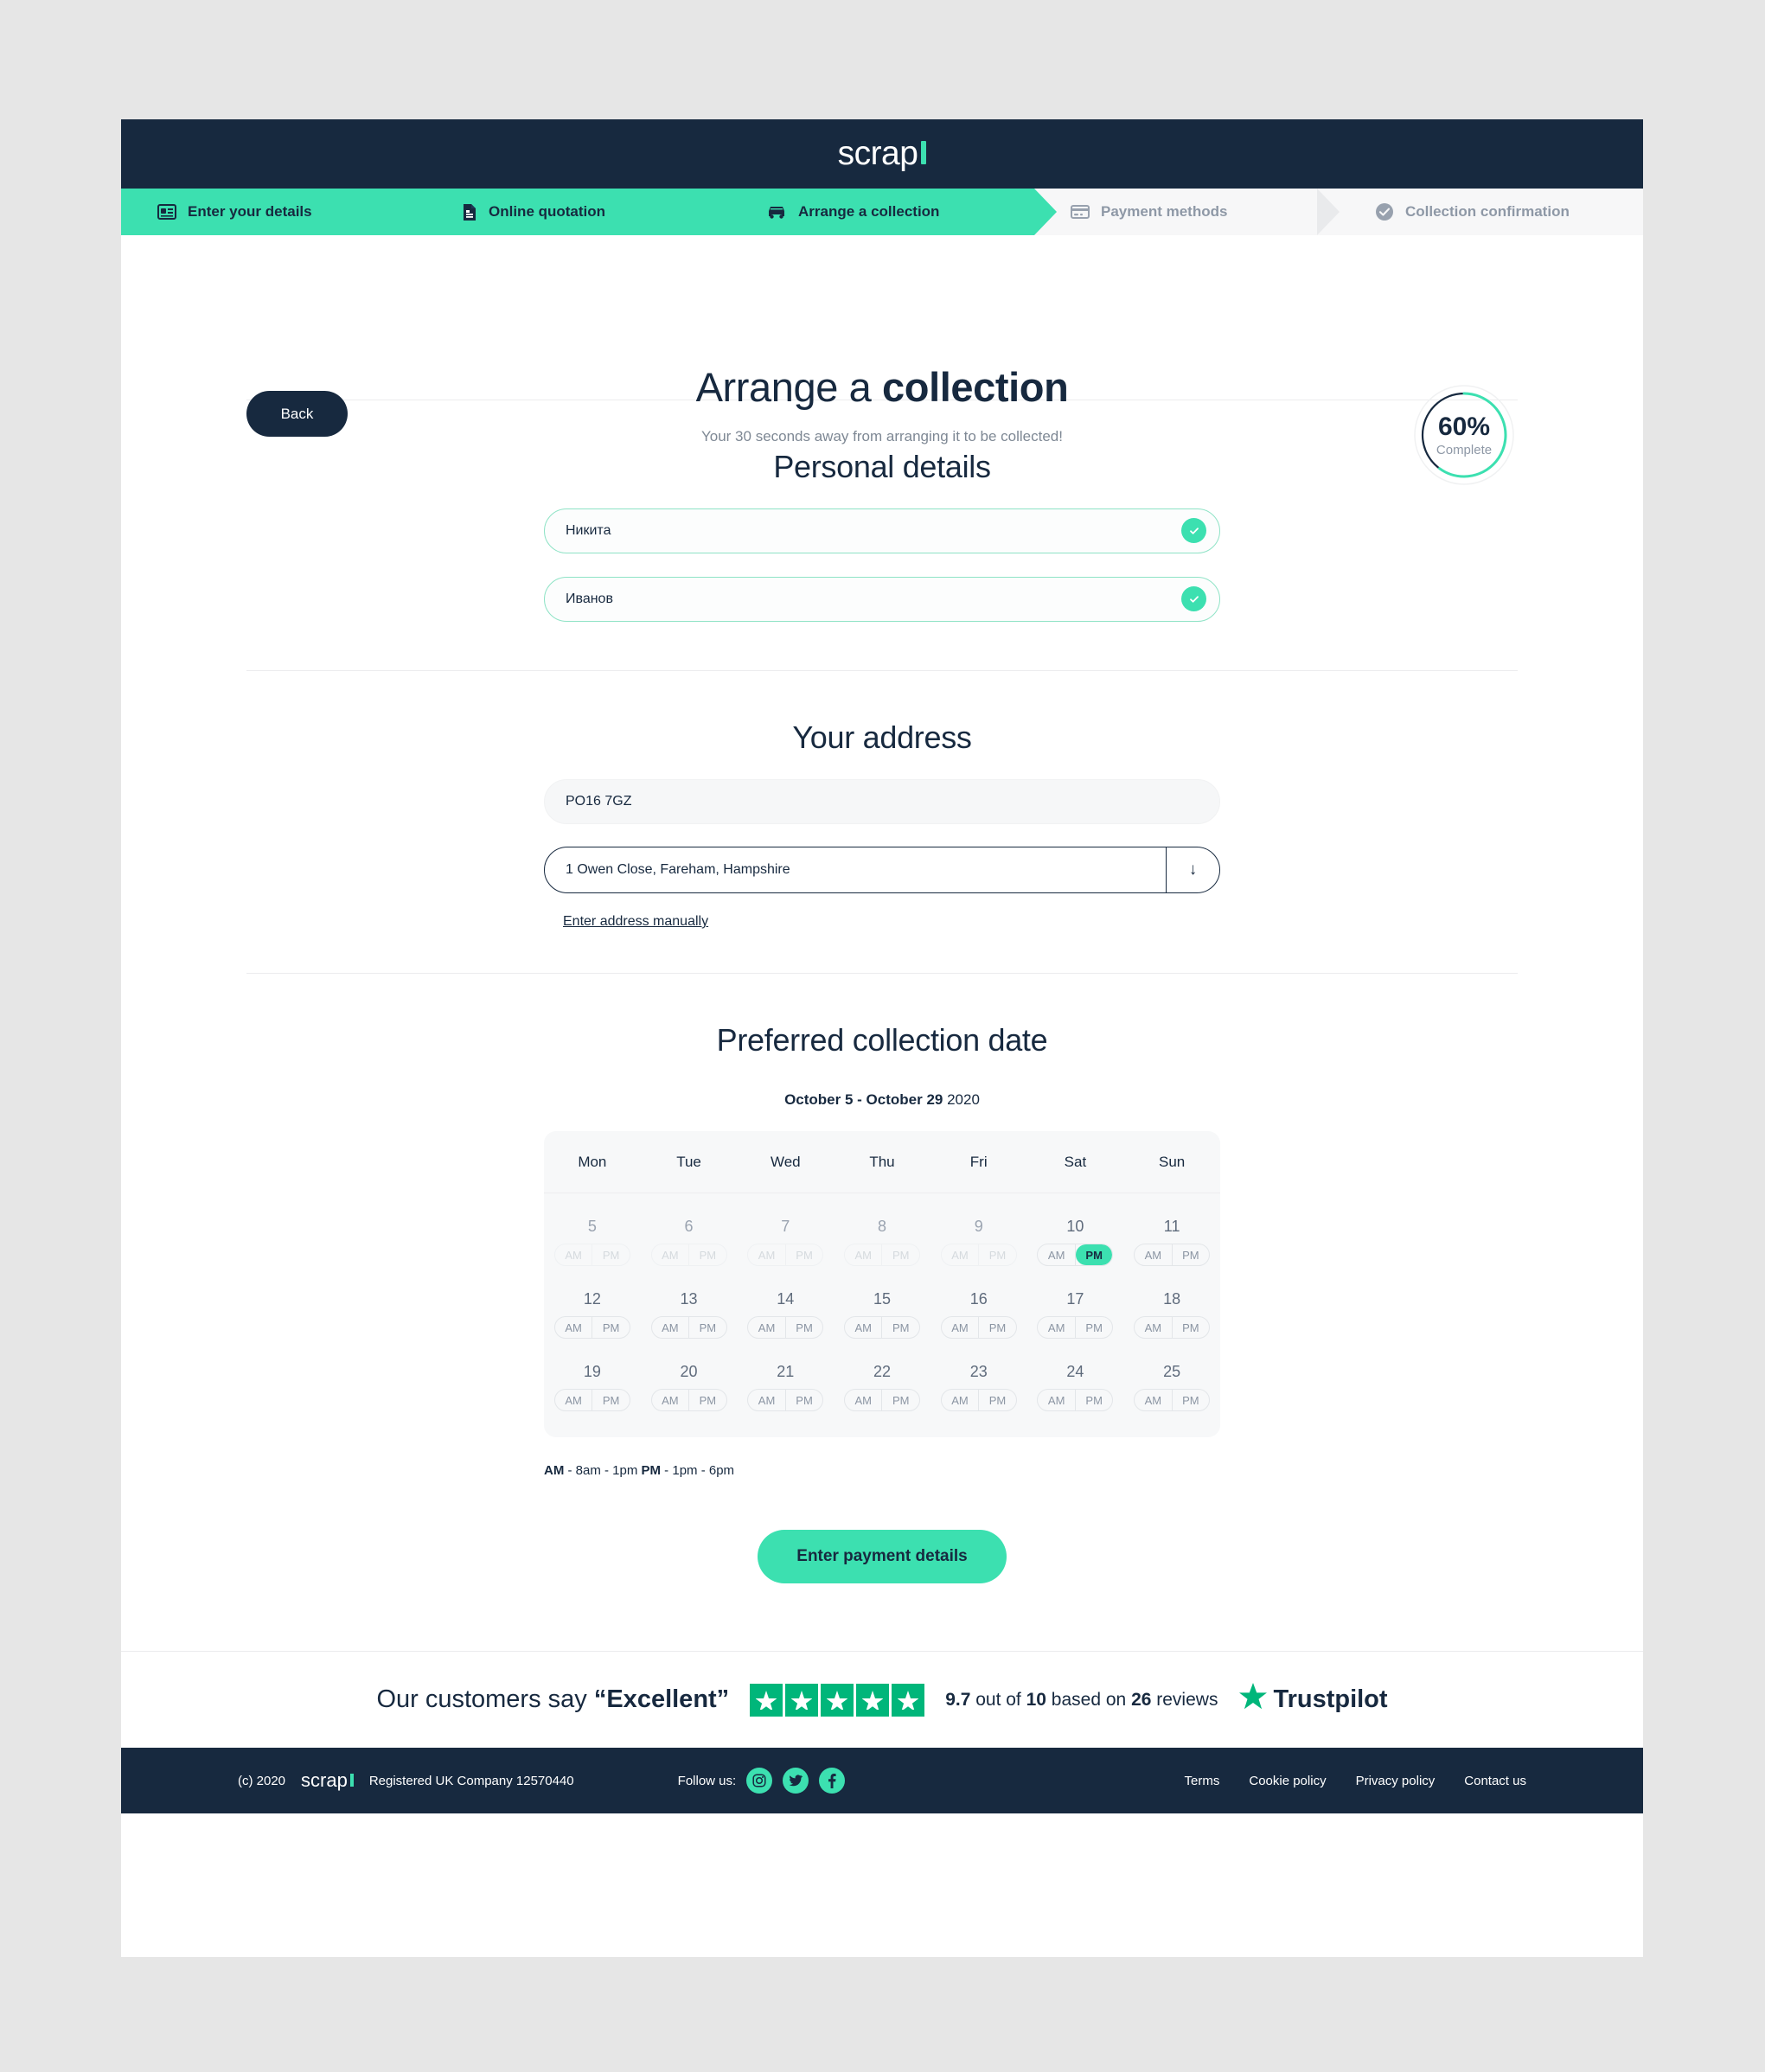 The height and width of the screenshot is (2072, 1765). What do you see at coordinates (1089, 1699) in the screenshot?
I see `score-suffix: based on` at bounding box center [1089, 1699].